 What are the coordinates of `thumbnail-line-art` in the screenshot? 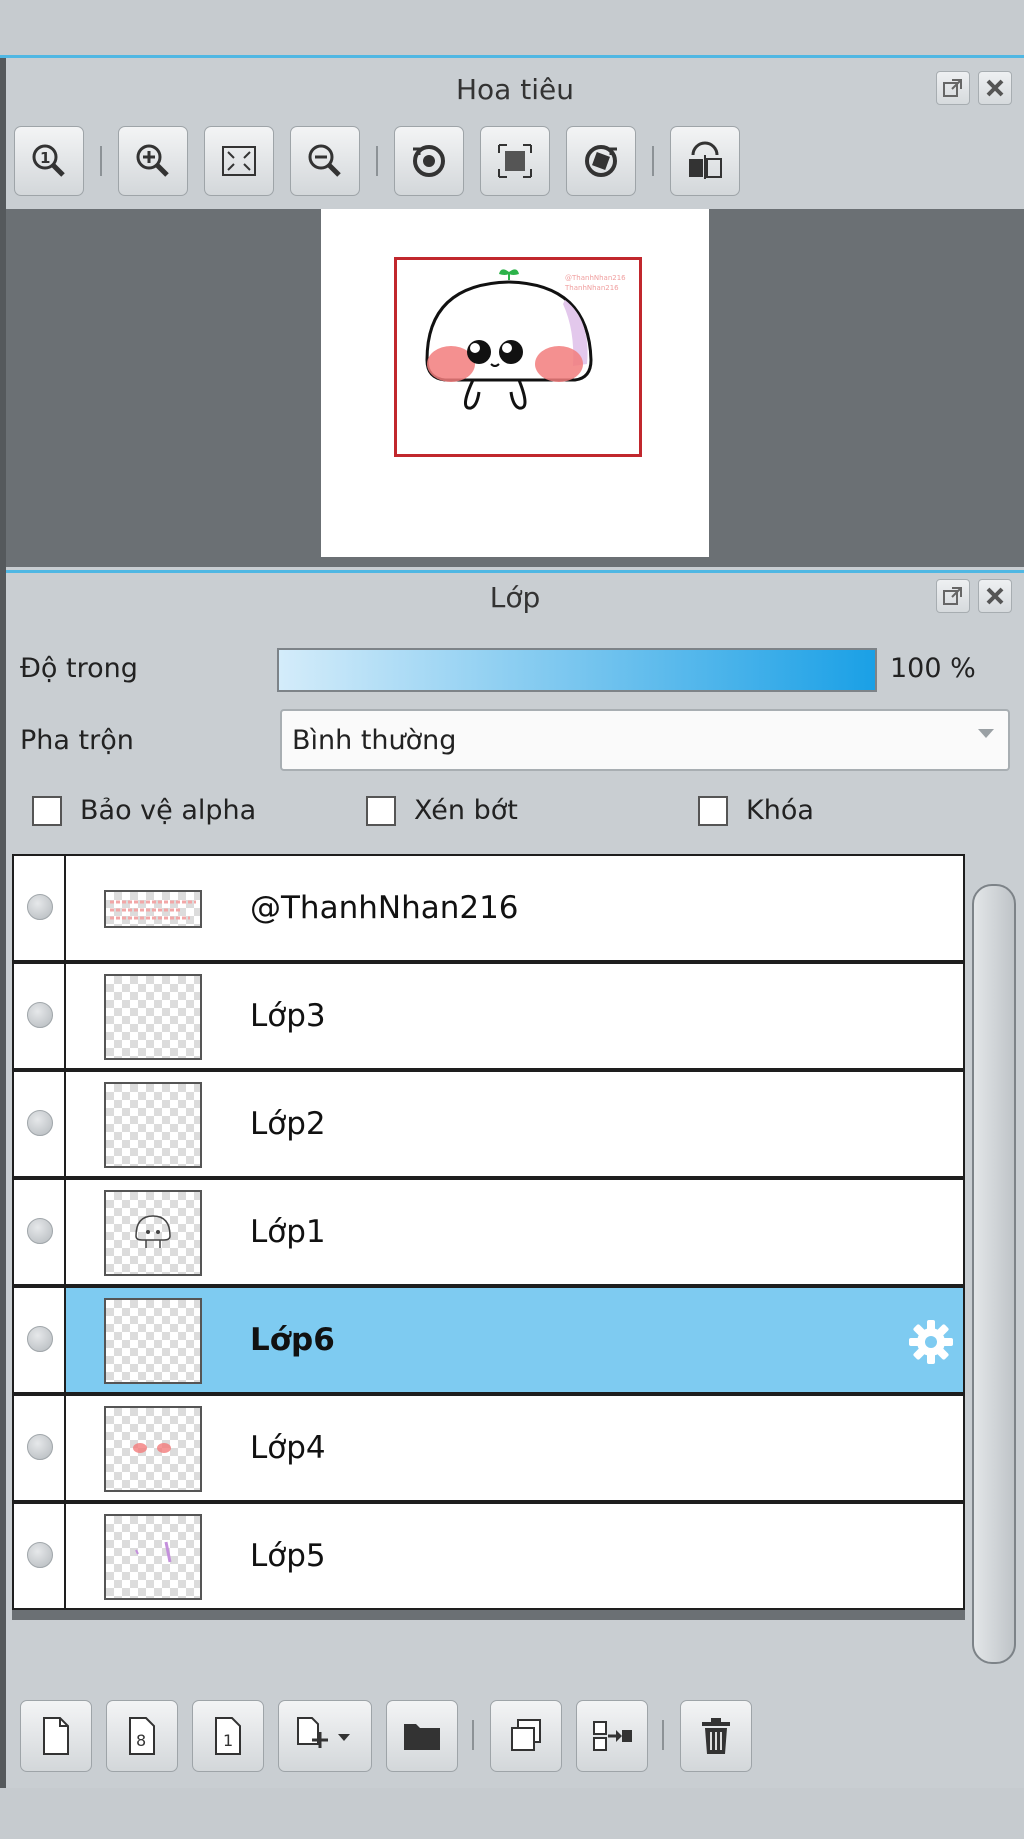 It's located at (153, 1231).